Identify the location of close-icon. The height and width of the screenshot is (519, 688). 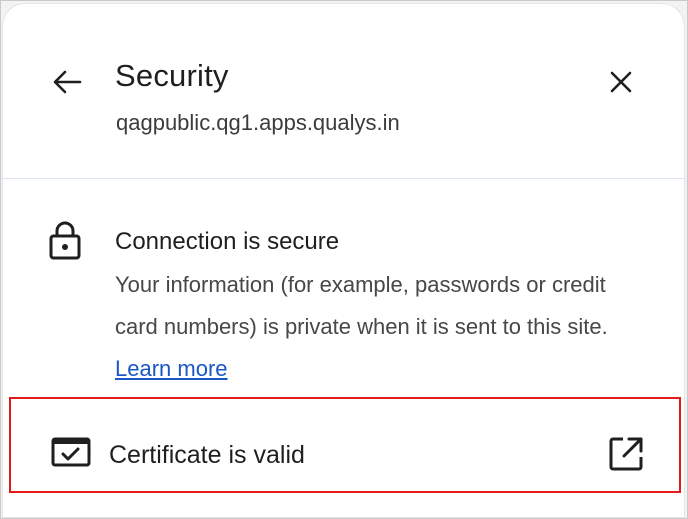
(621, 82).